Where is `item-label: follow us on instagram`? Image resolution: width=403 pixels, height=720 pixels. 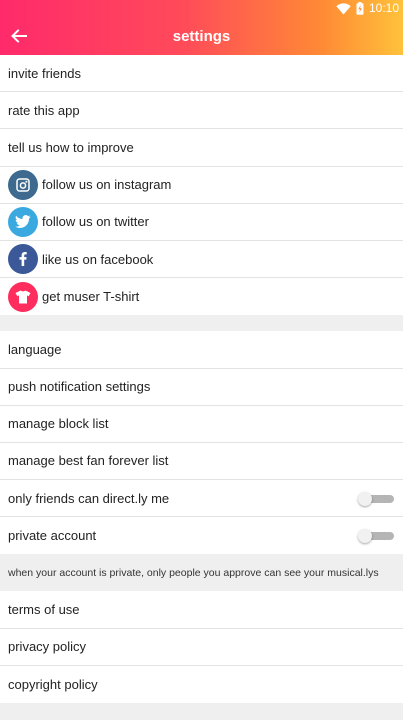
item-label: follow us on instagram is located at coordinates (107, 185).